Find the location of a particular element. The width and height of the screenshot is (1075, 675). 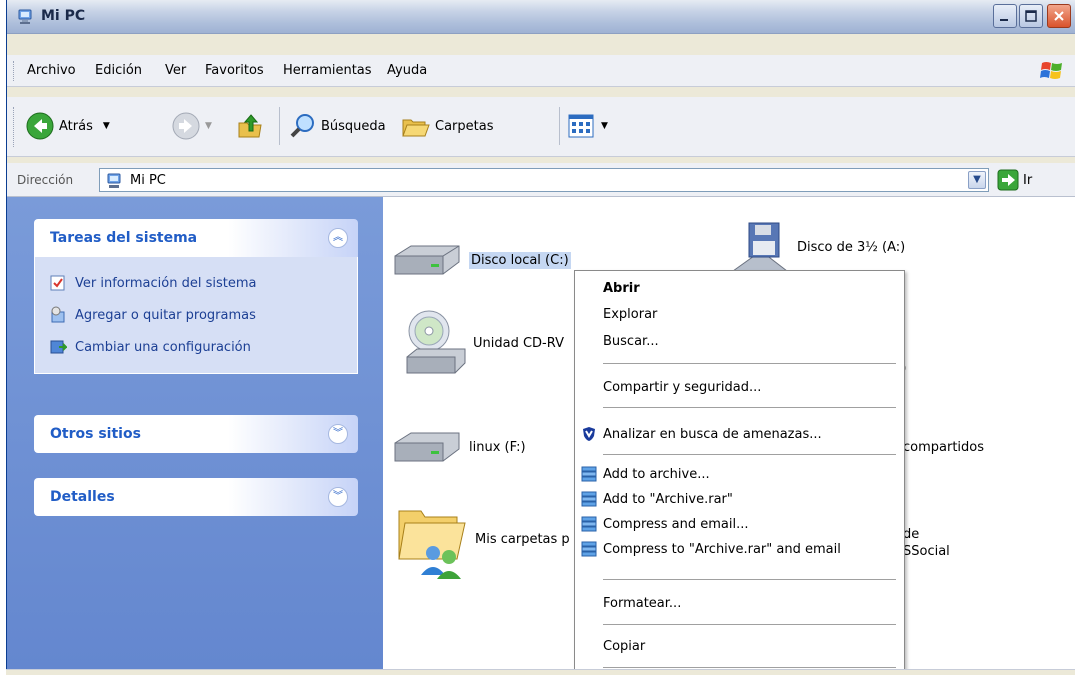

floppy-drive: Disco de 3½ (A:) is located at coordinates (818, 247).